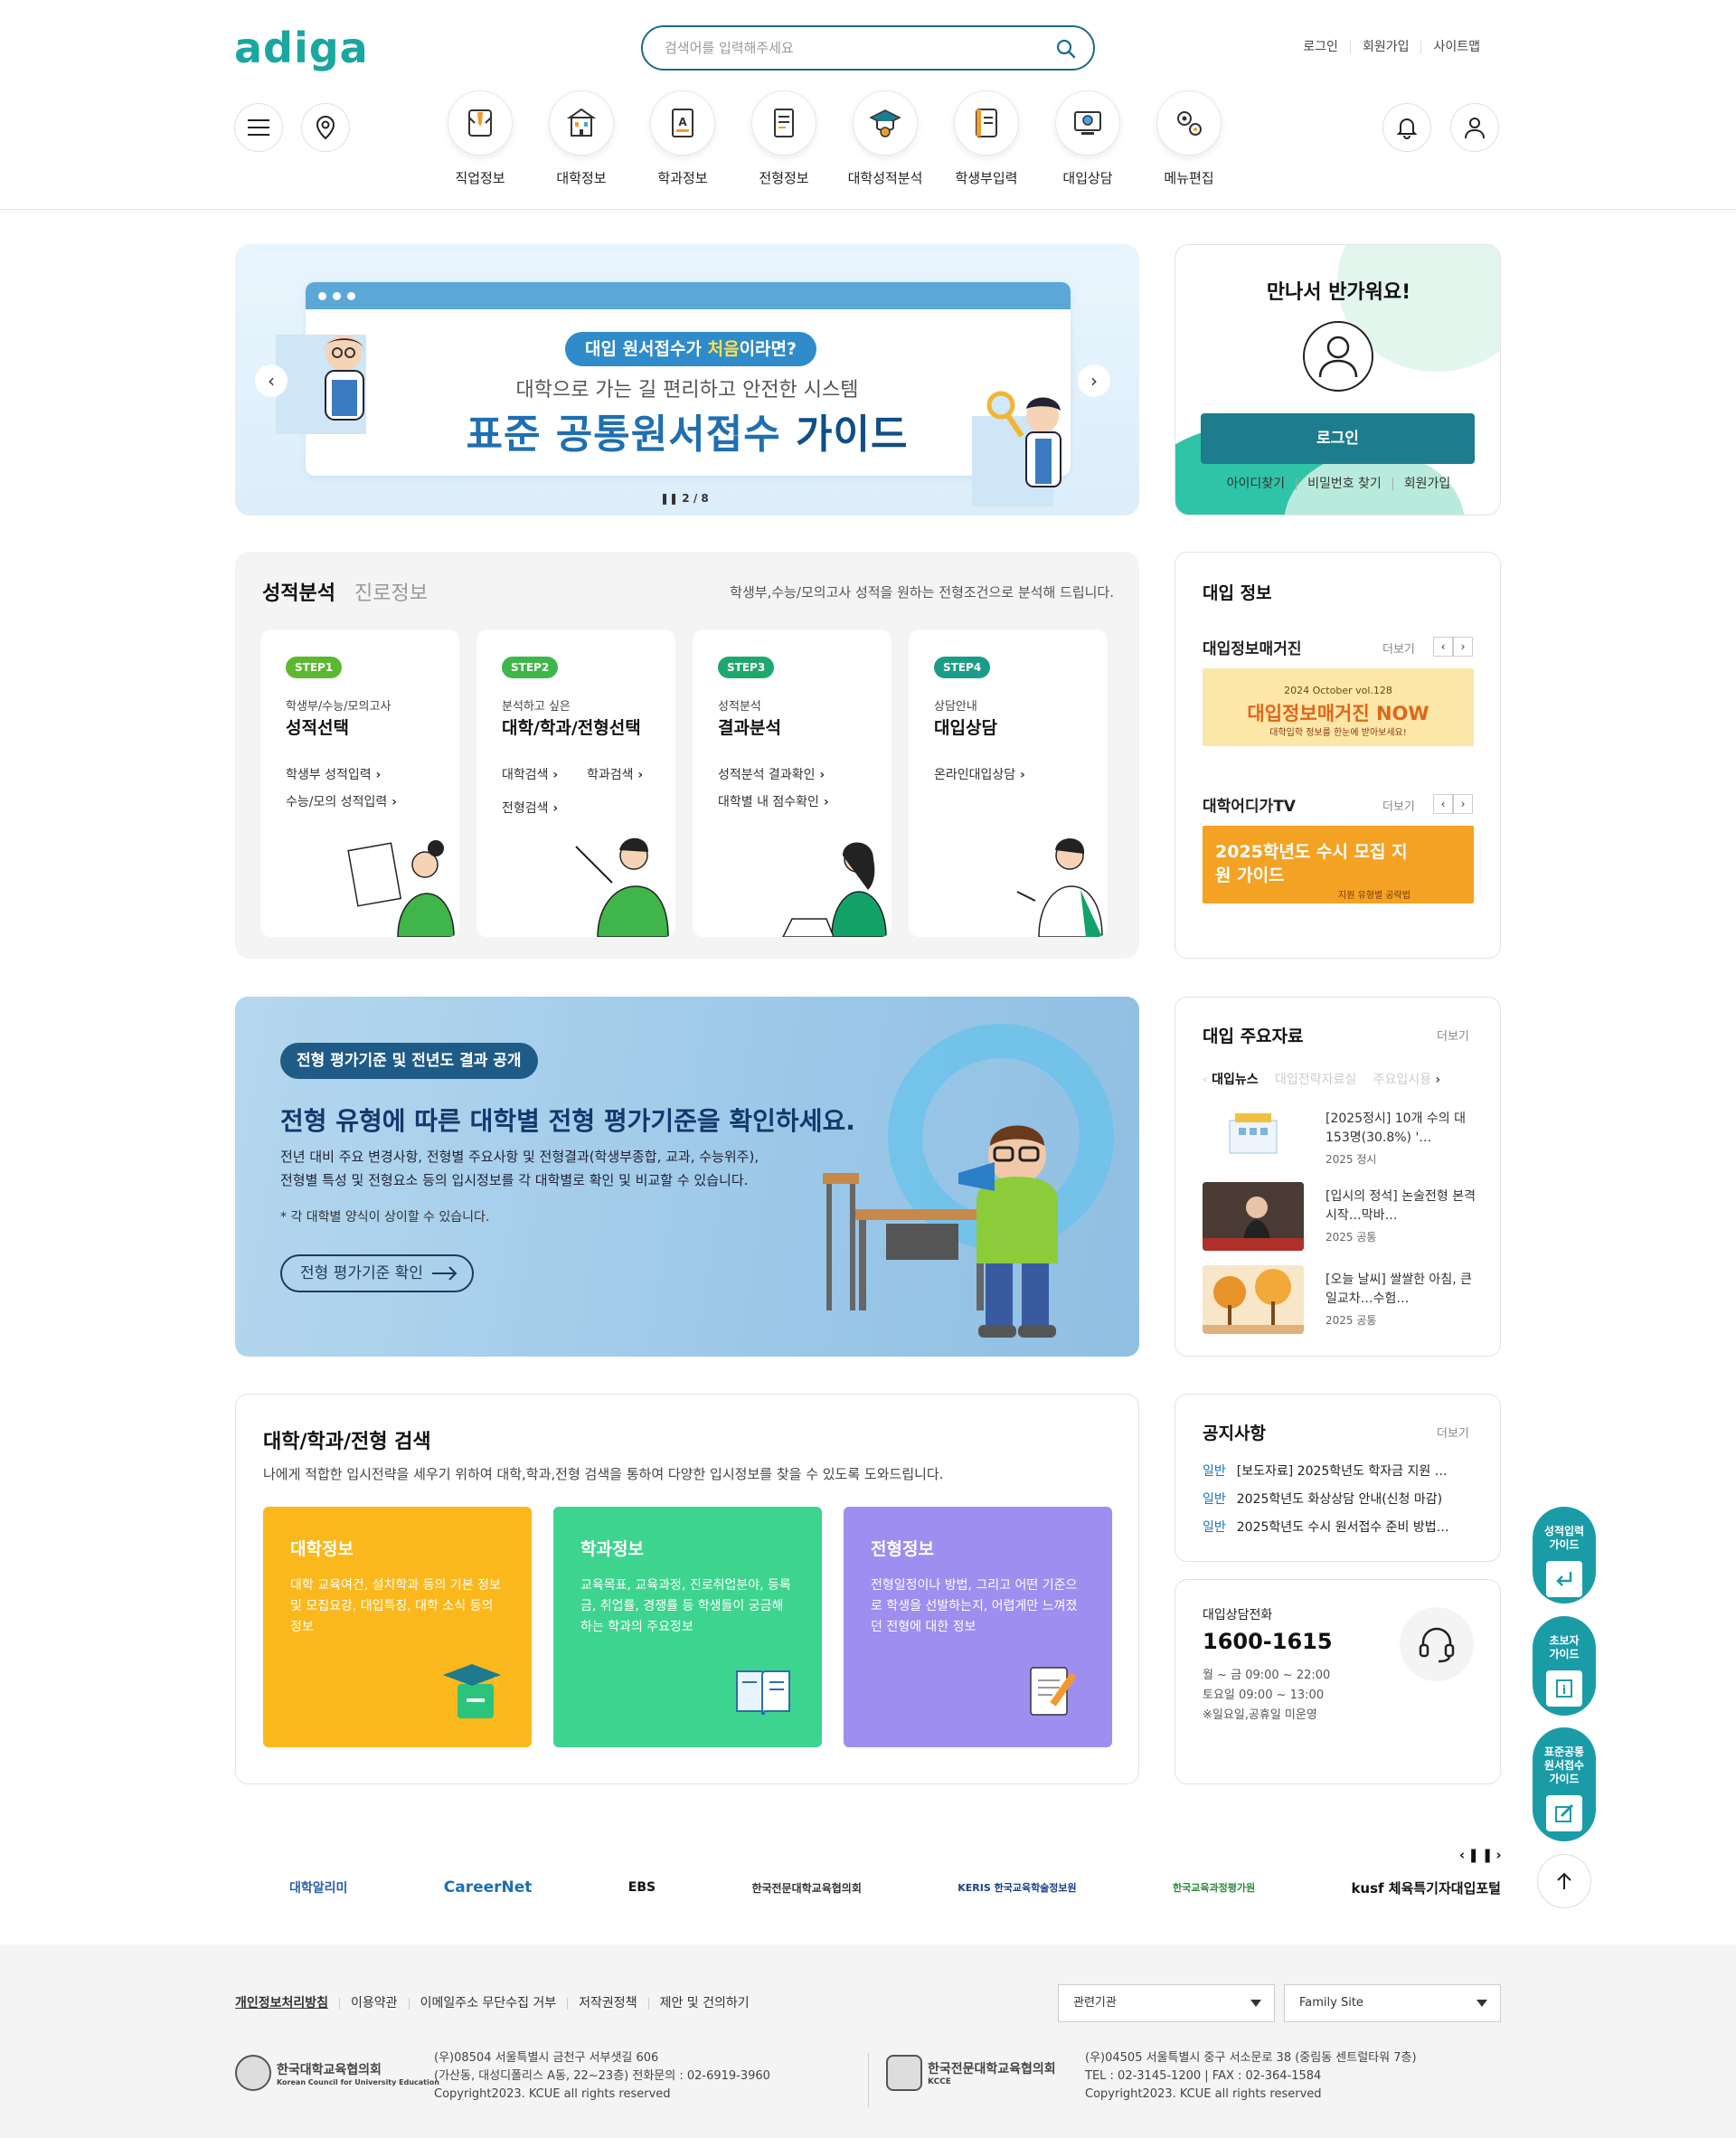 This screenshot has height=2138, width=1736. Describe the element at coordinates (341, 801) in the screenshot. I see `step-link: 수능/모의 성적입력` at that location.